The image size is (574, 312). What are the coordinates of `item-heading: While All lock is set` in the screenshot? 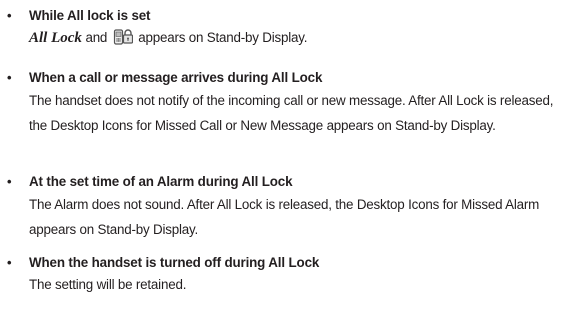 It's located at (90, 15).